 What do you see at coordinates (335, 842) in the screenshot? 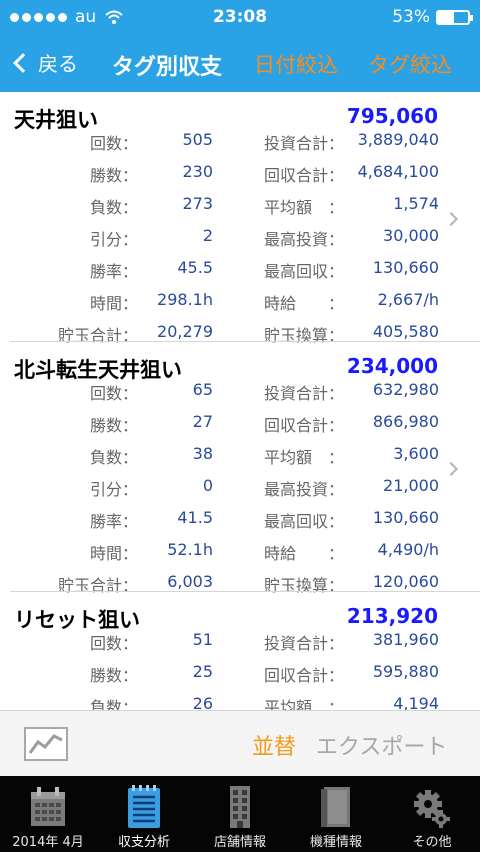
I see `tab-label: 機種情報` at bounding box center [335, 842].